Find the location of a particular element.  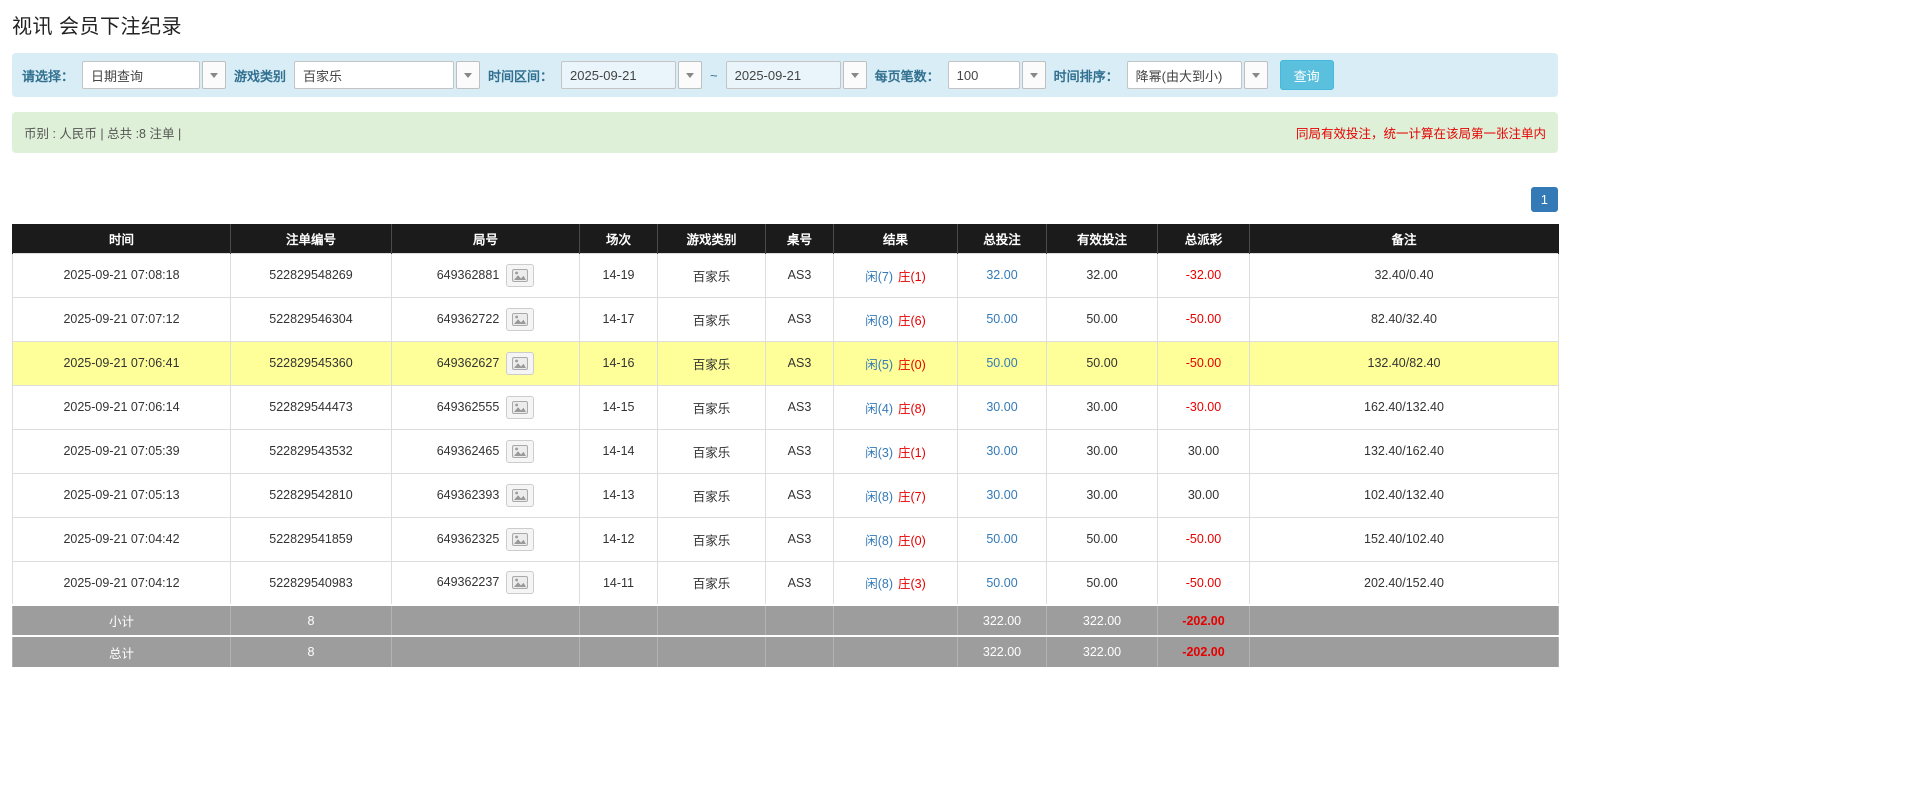

cell-note: 132.40/82.40 is located at coordinates (1404, 363).